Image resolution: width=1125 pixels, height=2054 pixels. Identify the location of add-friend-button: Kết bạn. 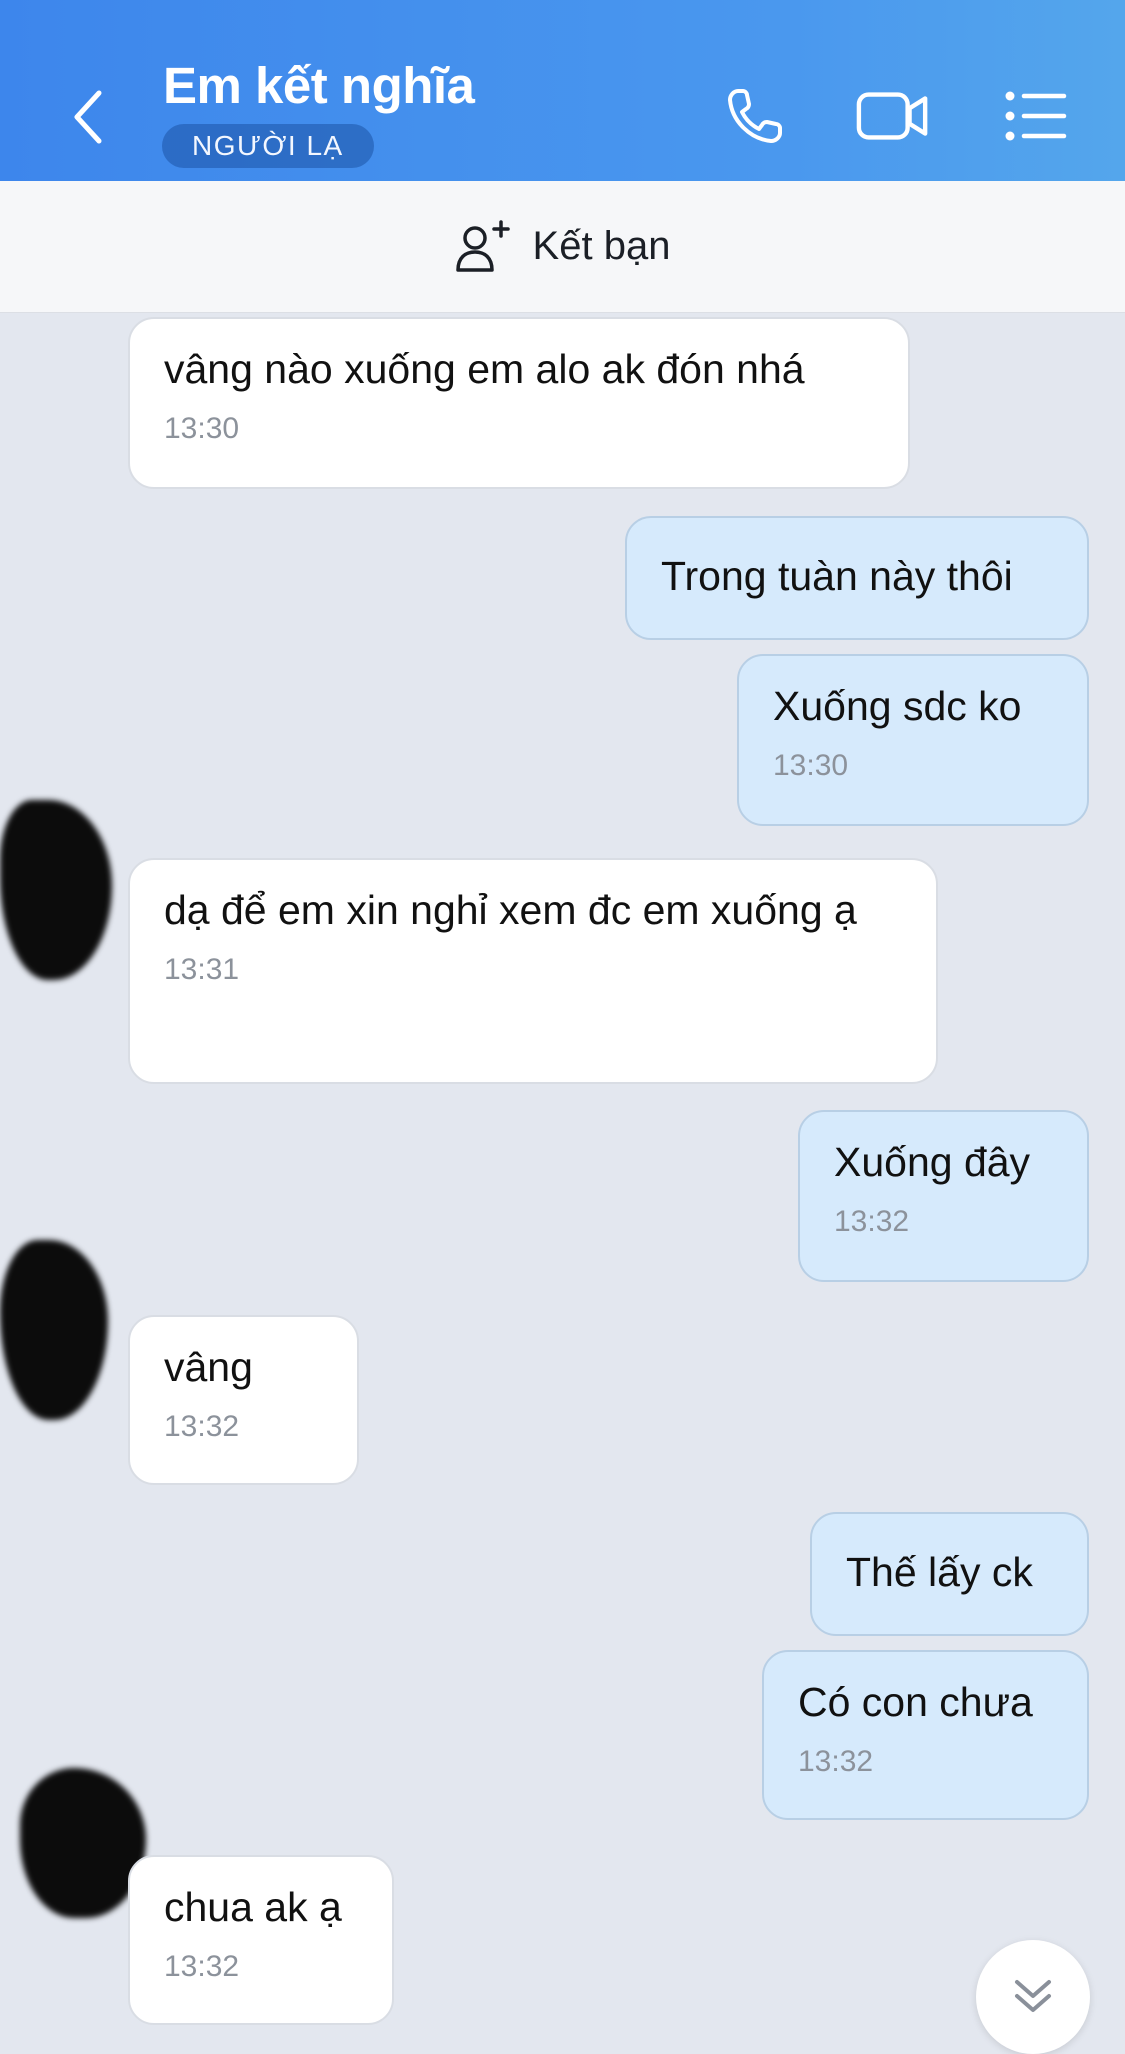
(562, 247).